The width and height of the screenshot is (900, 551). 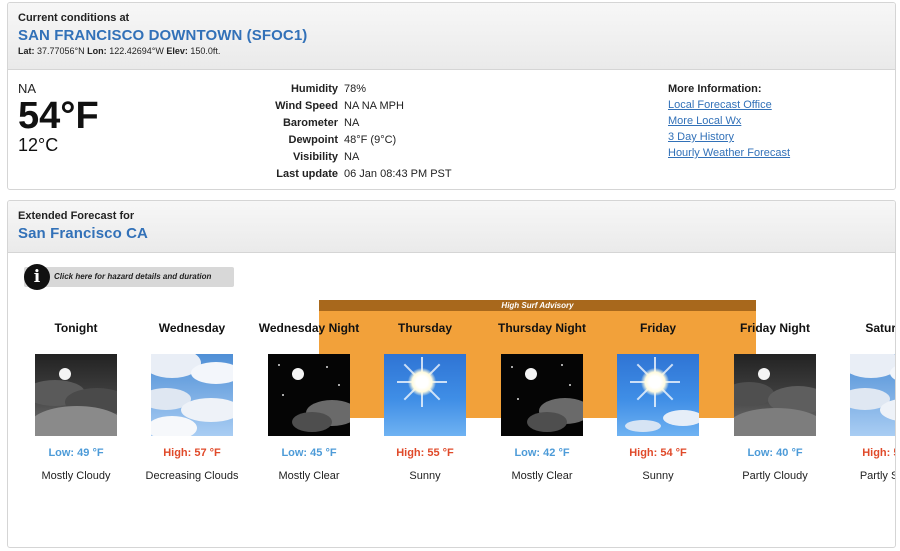 I want to click on detail-row-visibility: Visibility NA, so click(x=326, y=157).